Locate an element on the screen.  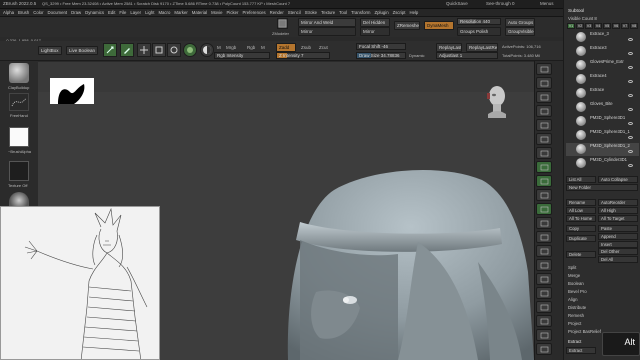
menu-item-edit: Edit is located at coordinates (111, 12).